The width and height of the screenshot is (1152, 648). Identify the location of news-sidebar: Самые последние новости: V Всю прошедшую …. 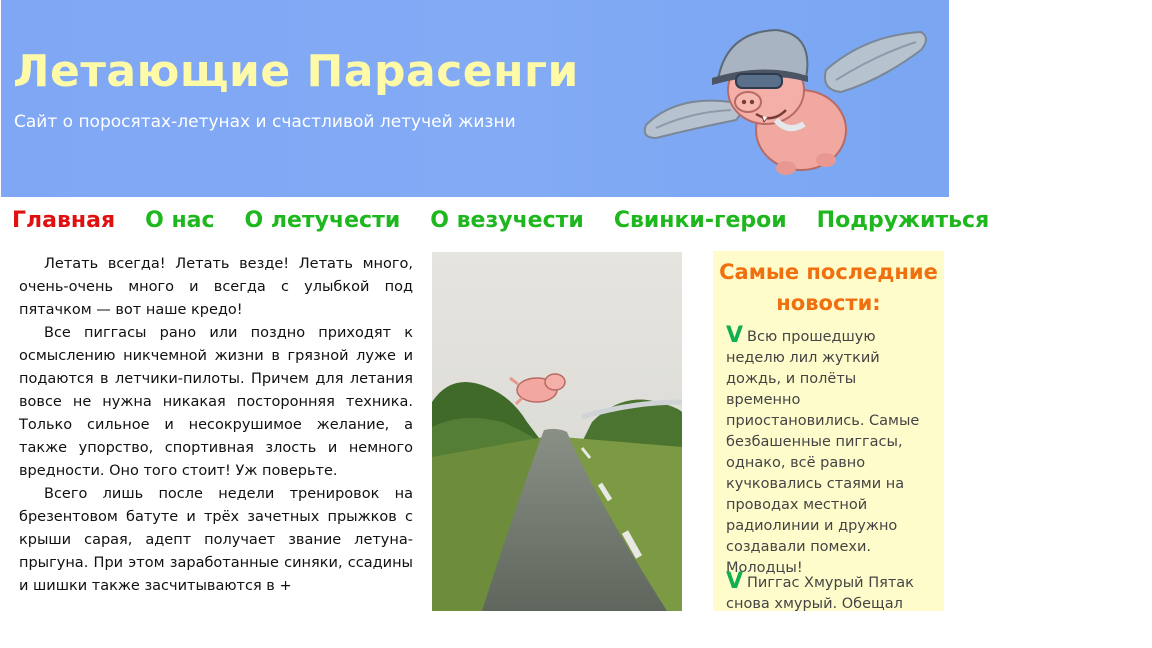
(828, 431).